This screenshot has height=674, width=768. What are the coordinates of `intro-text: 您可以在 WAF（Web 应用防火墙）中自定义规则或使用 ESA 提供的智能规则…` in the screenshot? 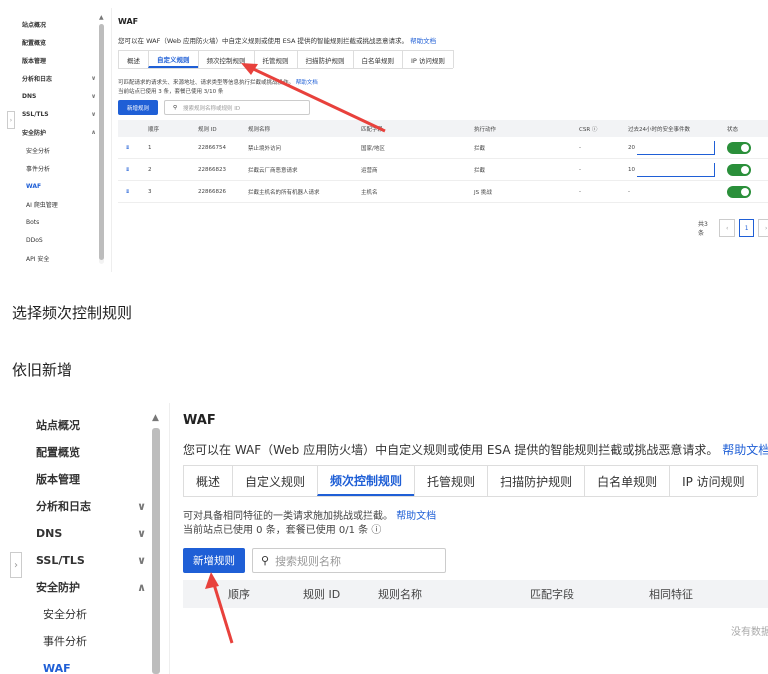 It's located at (475, 449).